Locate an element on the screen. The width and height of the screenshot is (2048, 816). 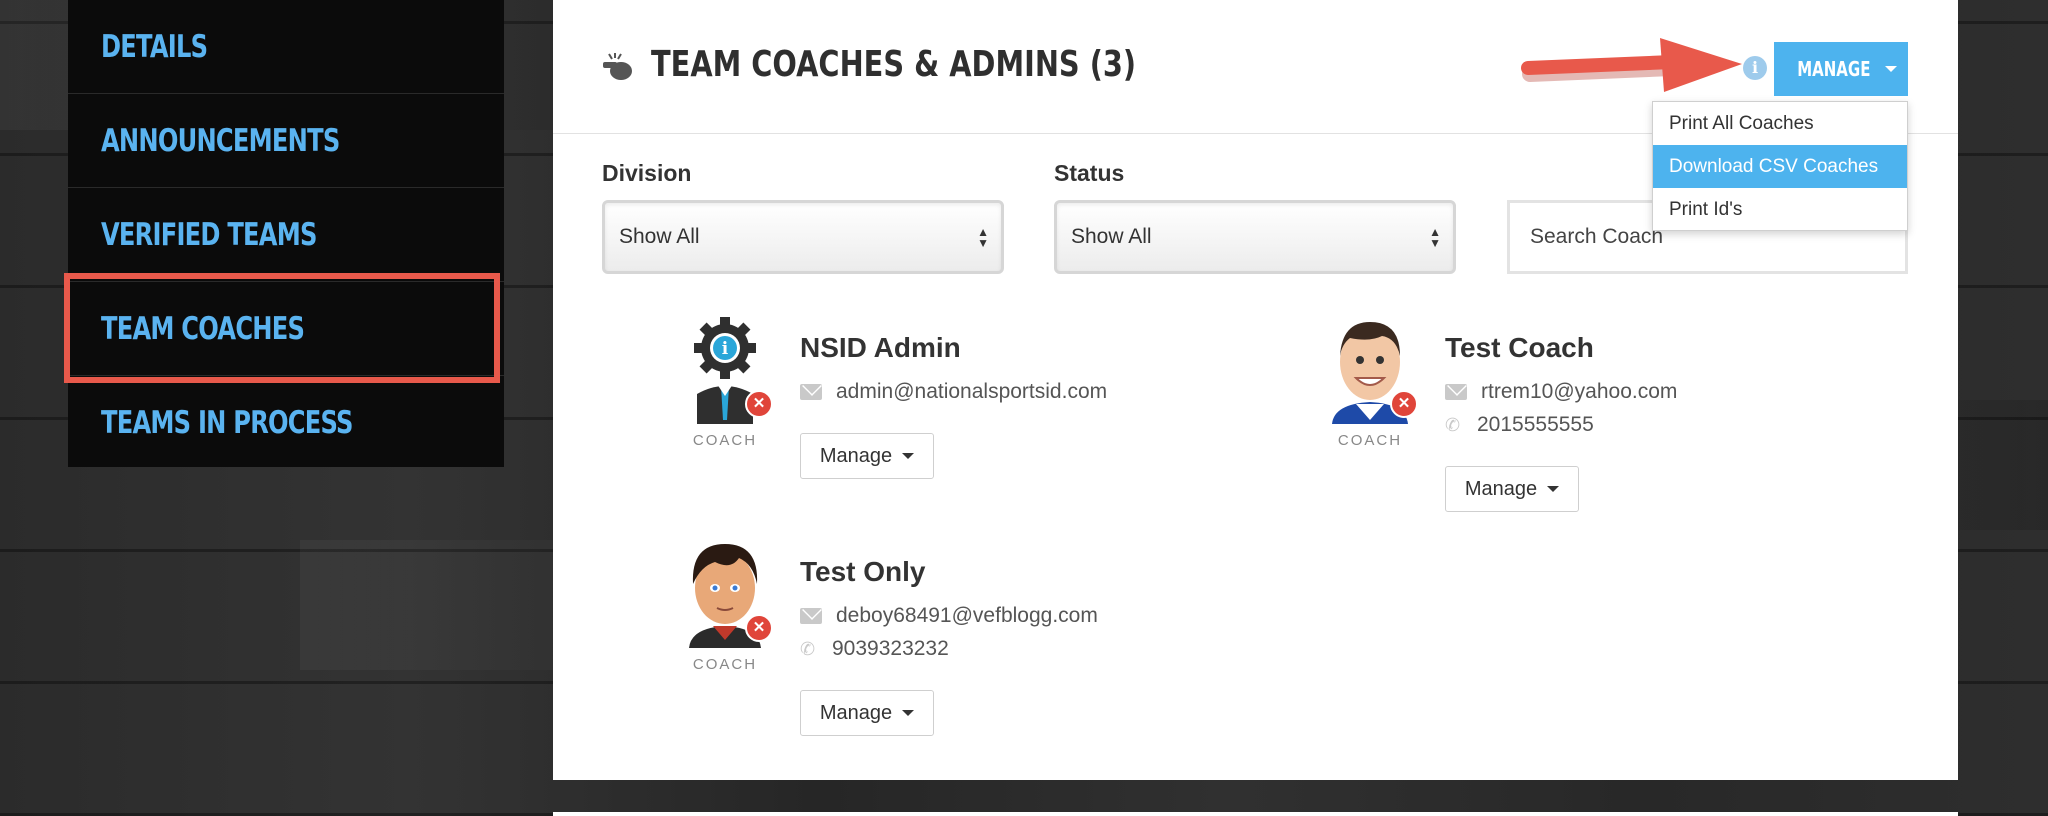
coach-phone: 2015555555 is located at coordinates (1535, 424).